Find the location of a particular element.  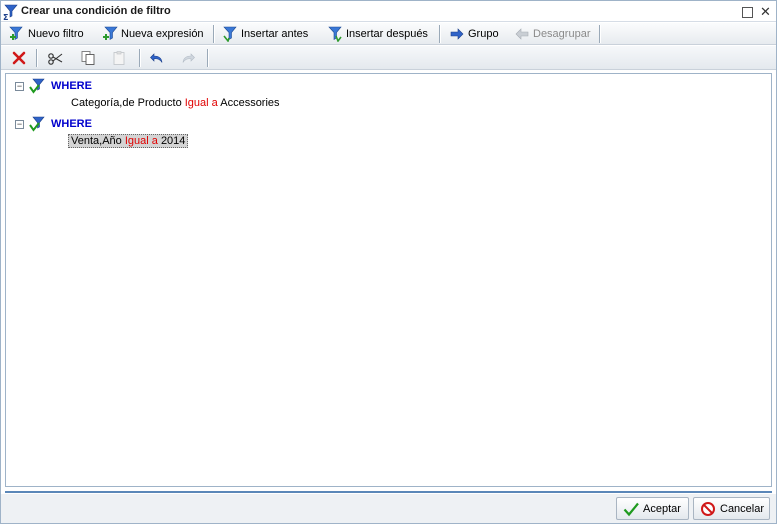

ungroup-button: Desagrupar is located at coordinates (552, 34).